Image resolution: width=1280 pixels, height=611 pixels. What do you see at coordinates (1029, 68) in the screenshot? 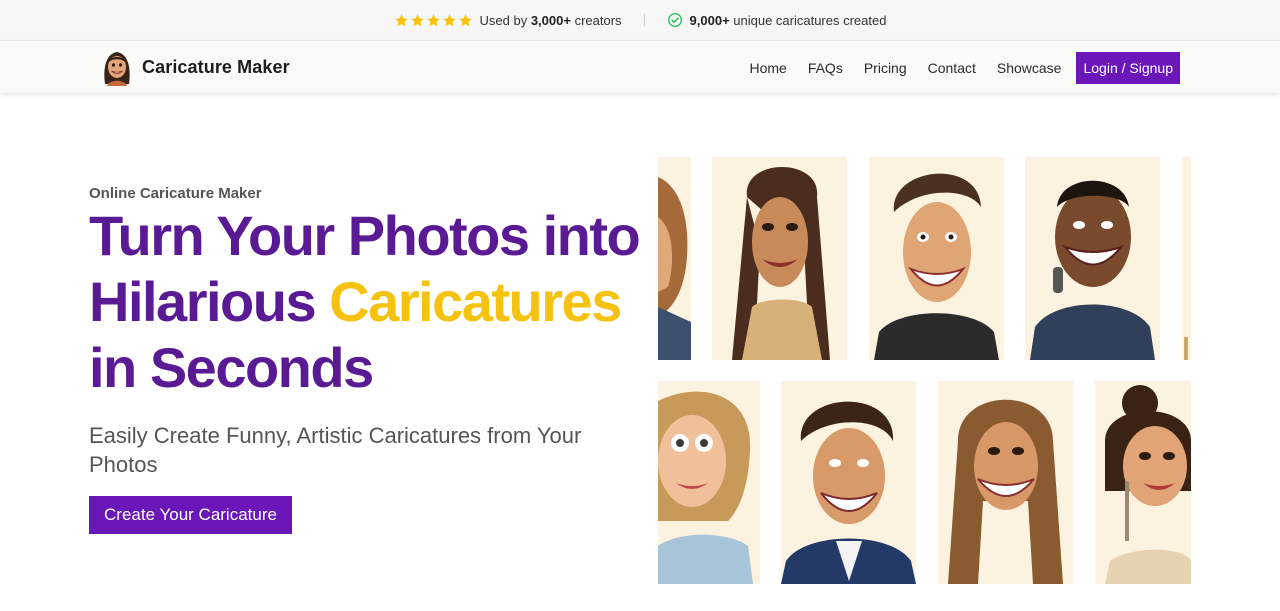
I see `nav-showcase: Showcase` at bounding box center [1029, 68].